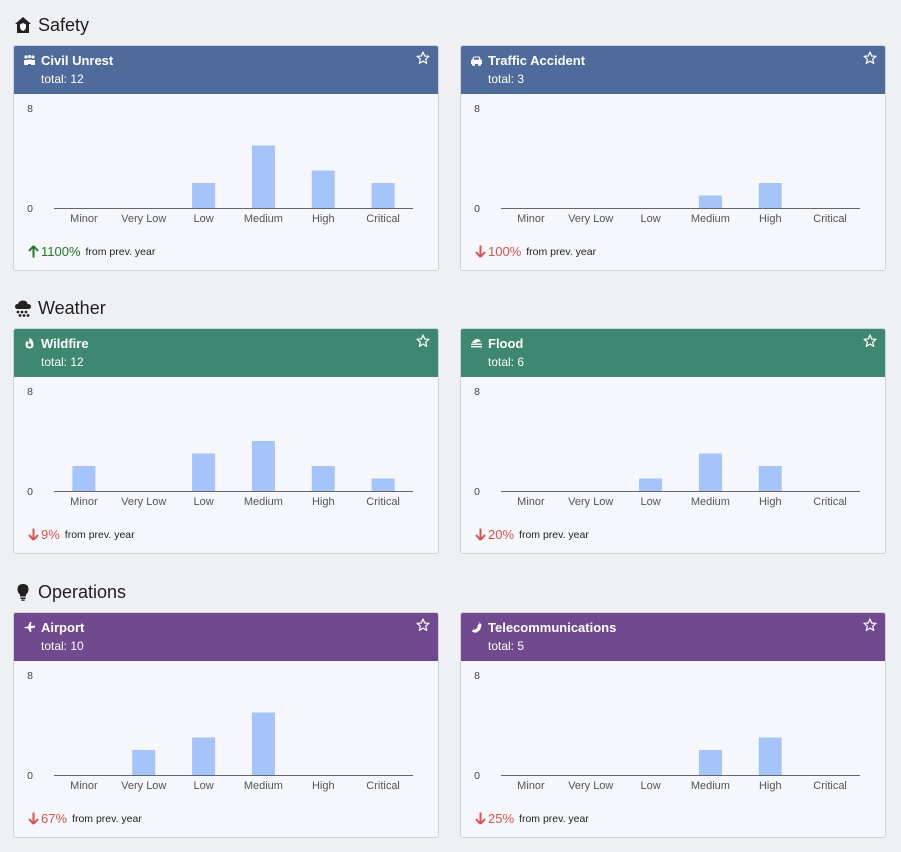 The image size is (901, 852). Describe the element at coordinates (82, 591) in the screenshot. I see `section-title: Operations` at that location.